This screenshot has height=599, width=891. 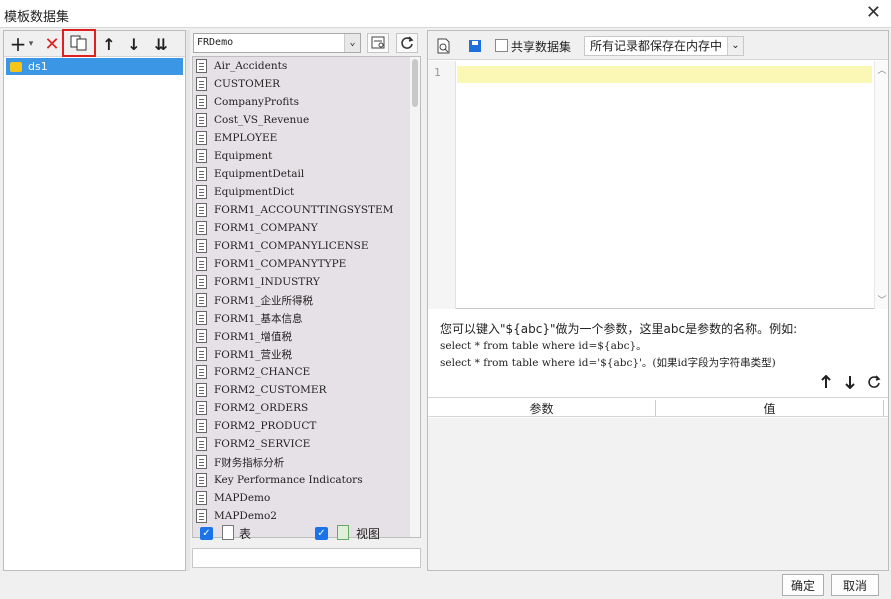 I want to click on table-list-item: Equipment, so click(x=301, y=156).